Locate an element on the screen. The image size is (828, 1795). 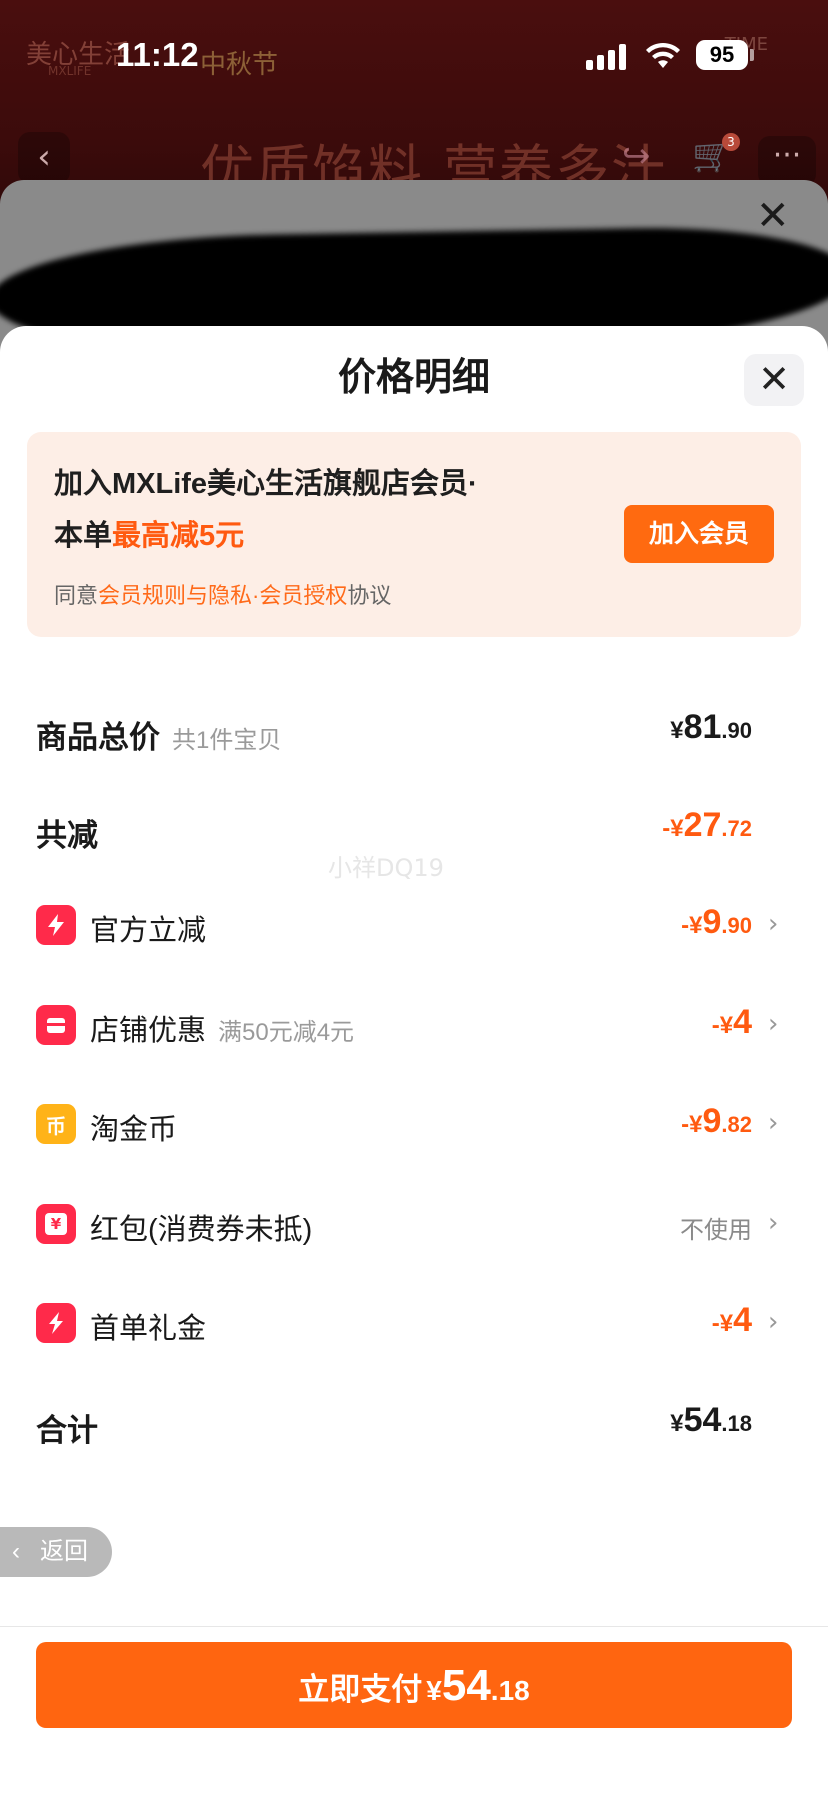
share-icon: ↪ is located at coordinates (636, 156).